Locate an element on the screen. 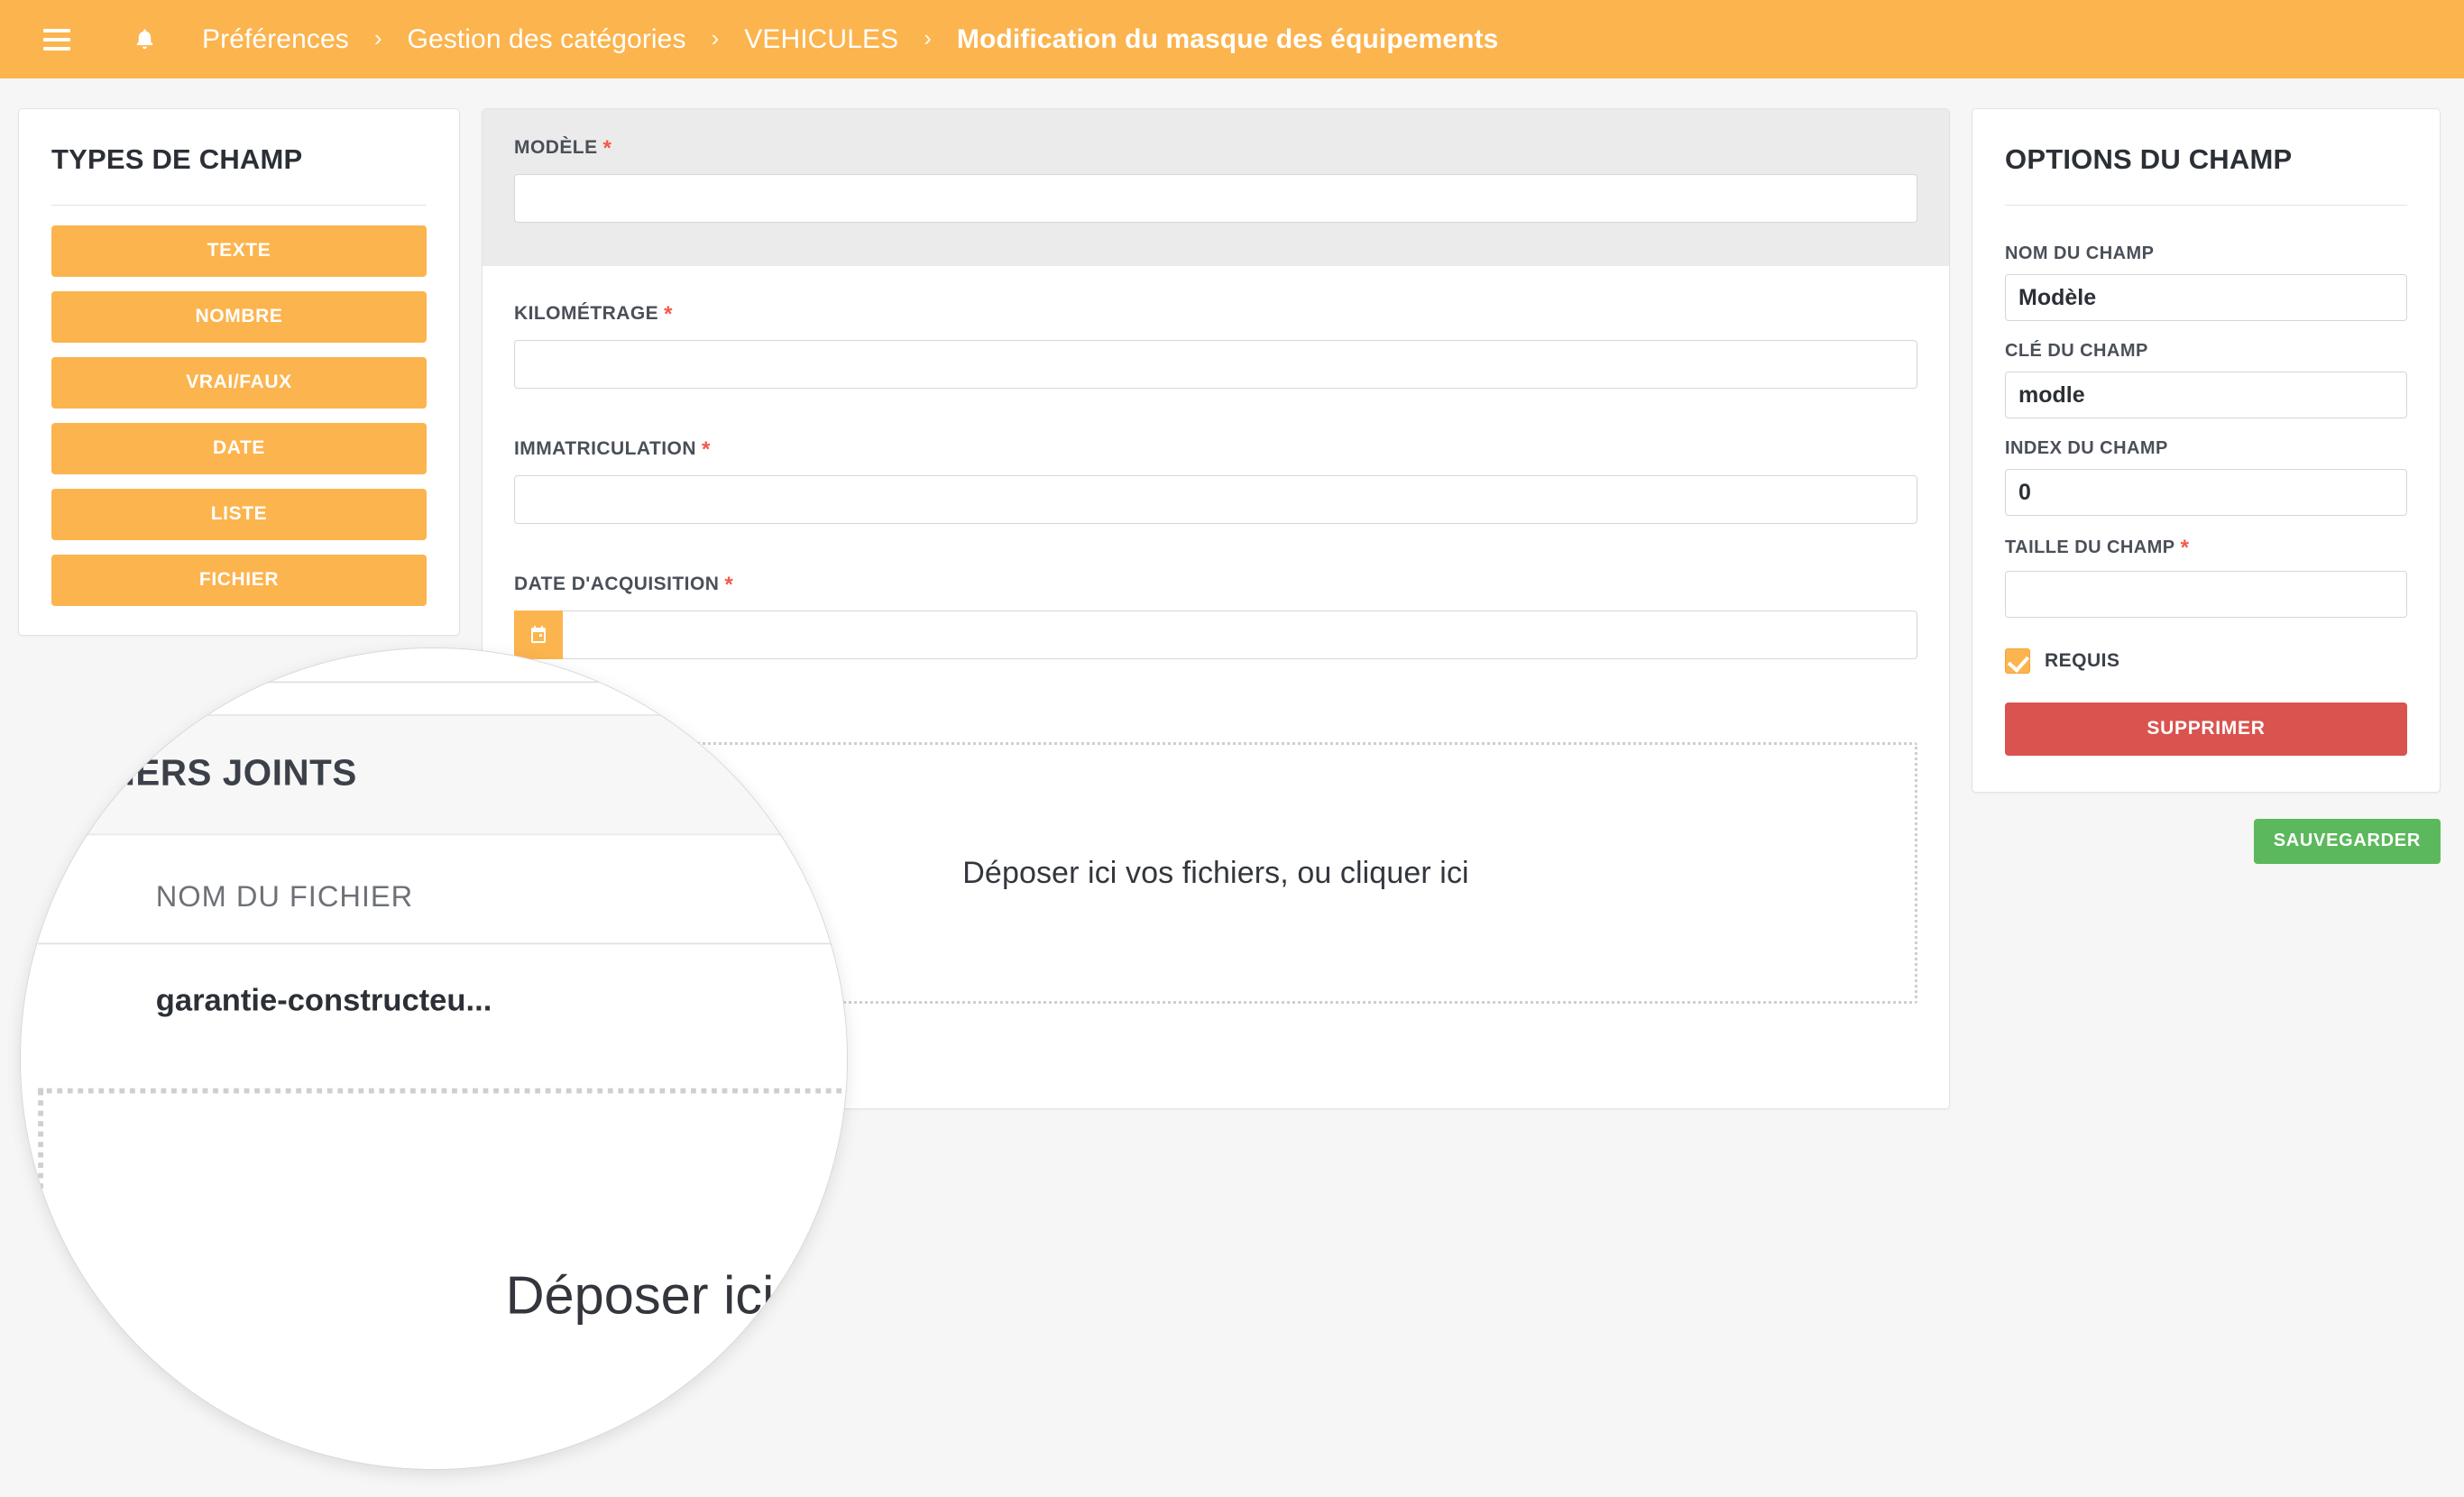 The height and width of the screenshot is (1497, 2464). form-input-modele is located at coordinates (1216, 198).